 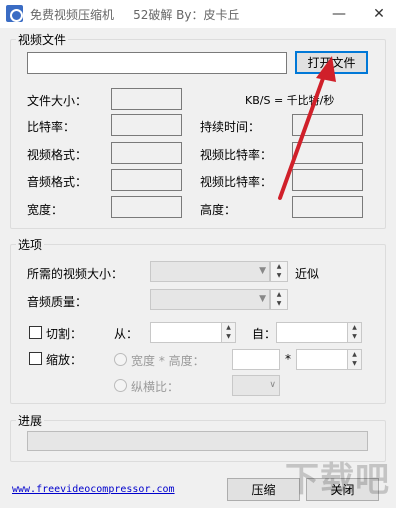 I want to click on aspect-ratio-radio, so click(x=120, y=385).